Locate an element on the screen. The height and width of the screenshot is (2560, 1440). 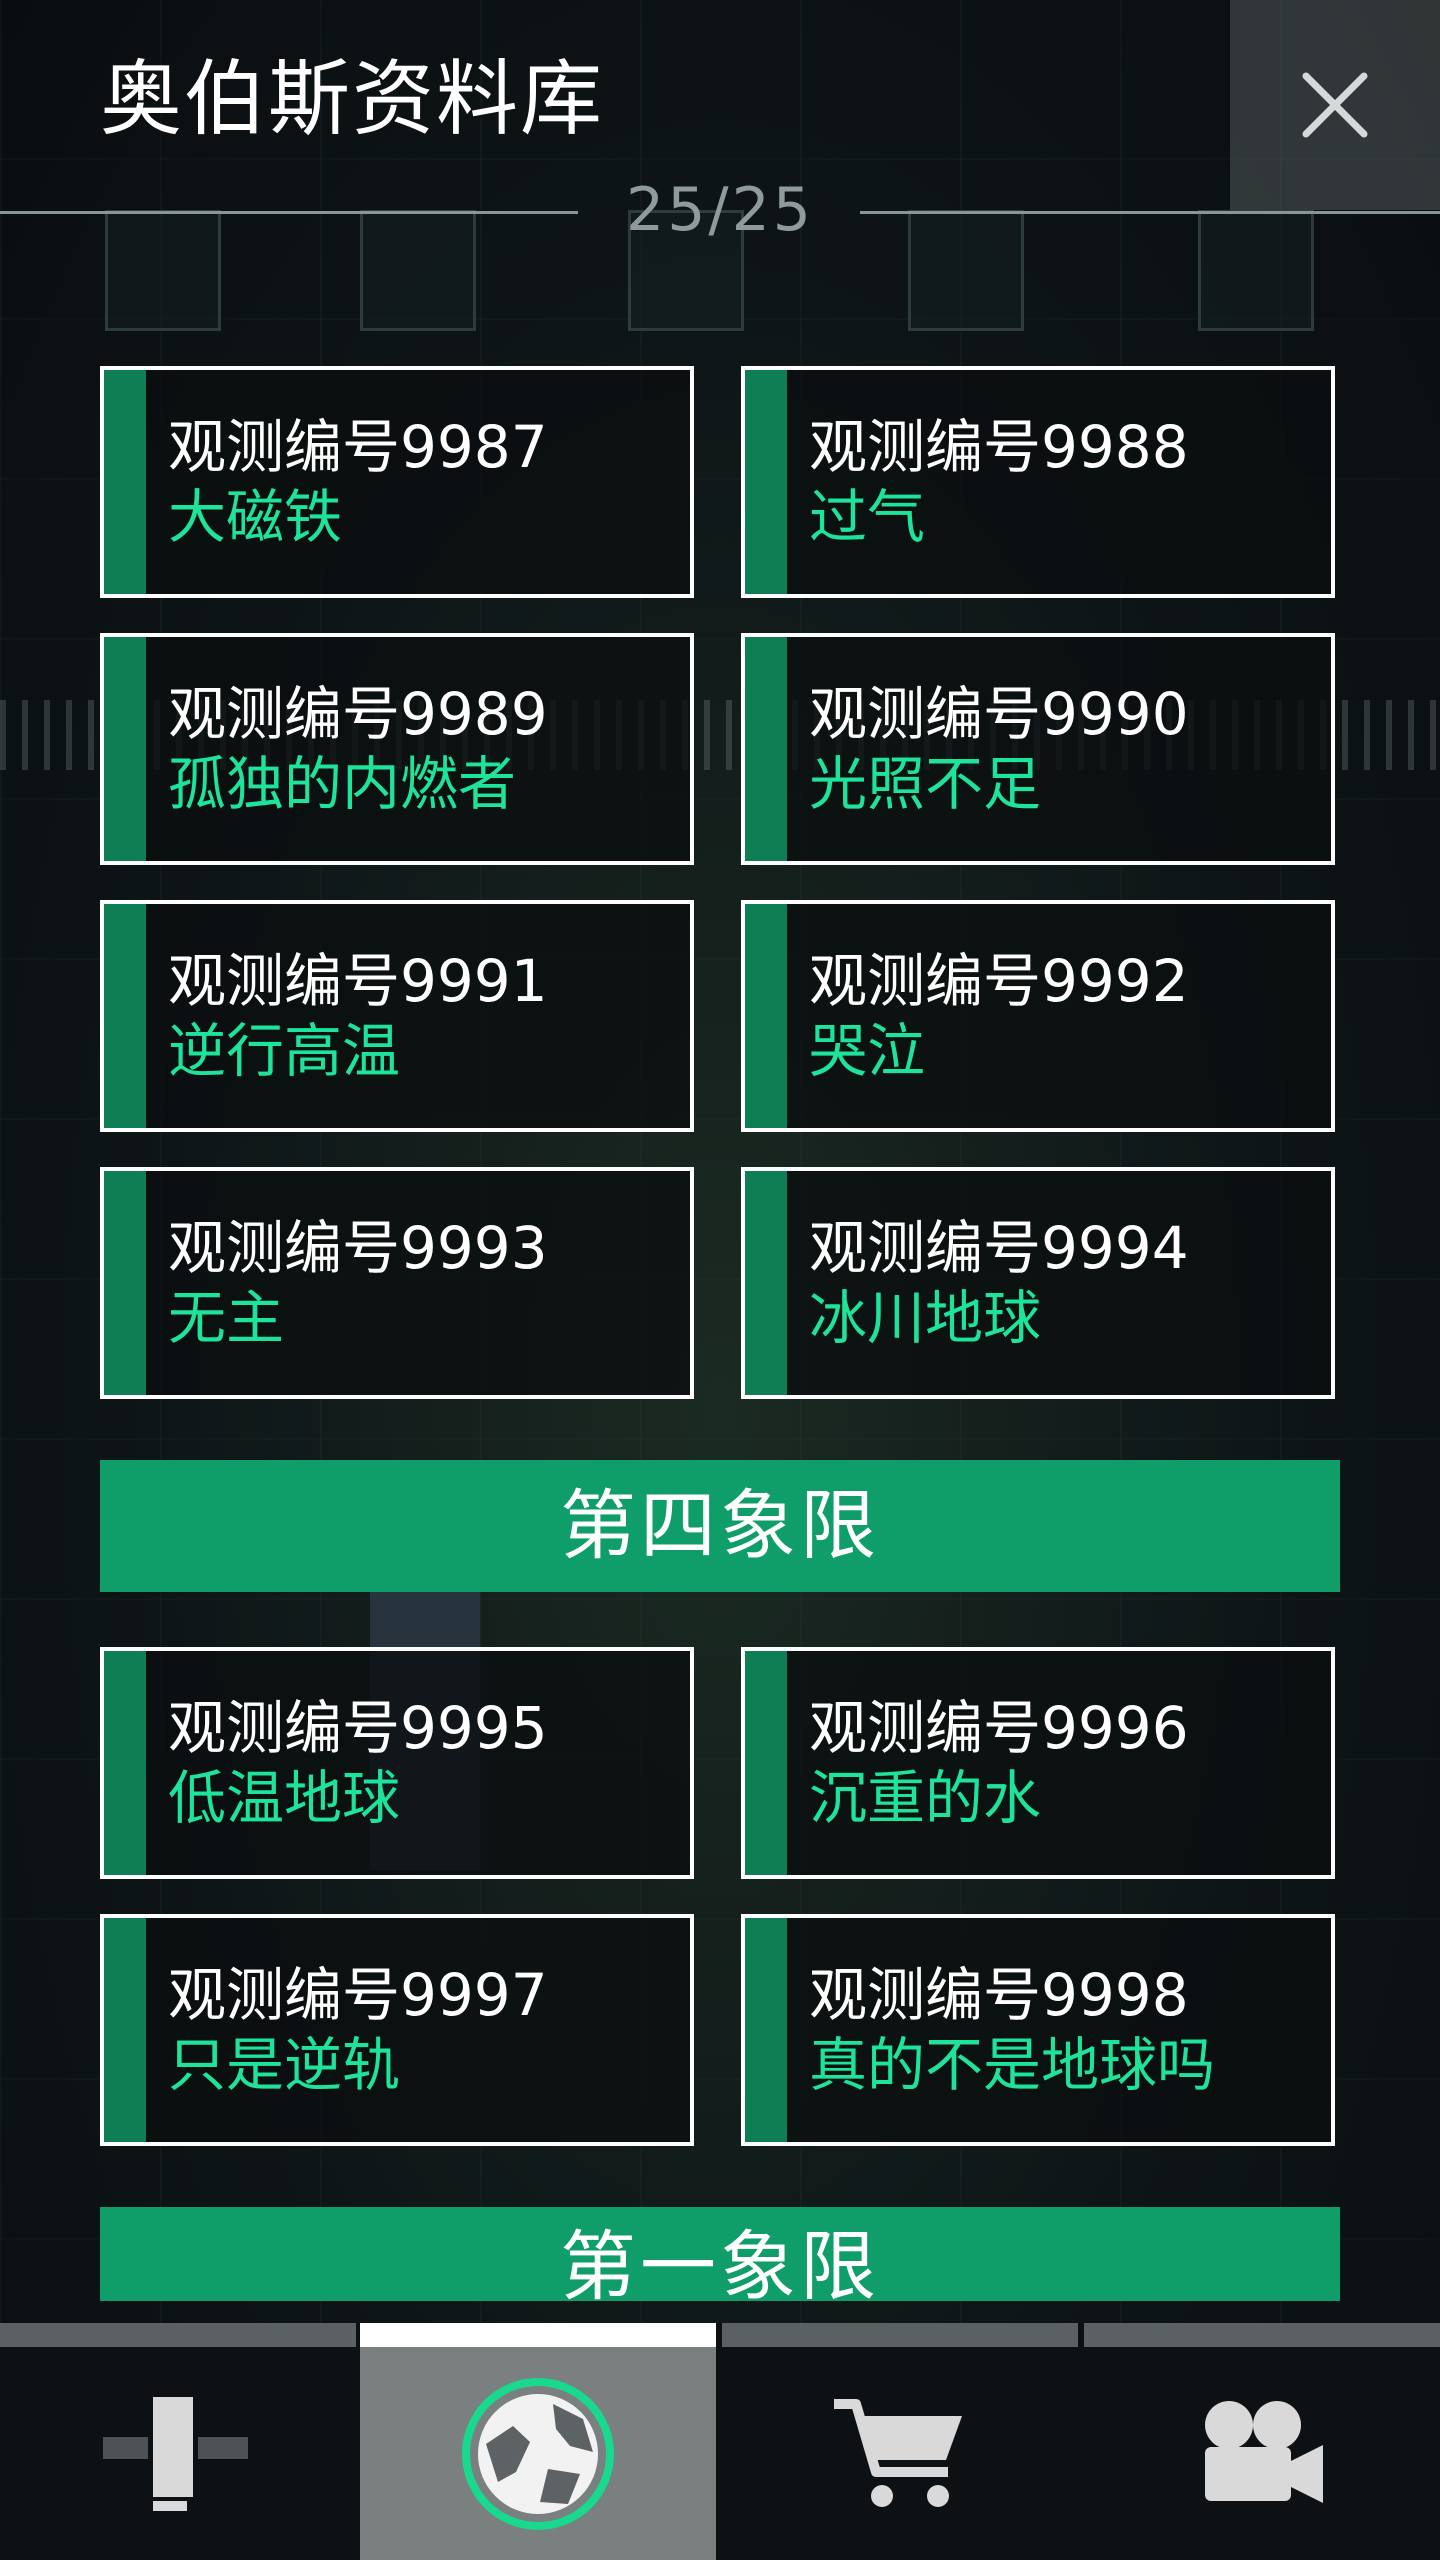
observation-card: 观测编号9993 无主 is located at coordinates (397, 1283).